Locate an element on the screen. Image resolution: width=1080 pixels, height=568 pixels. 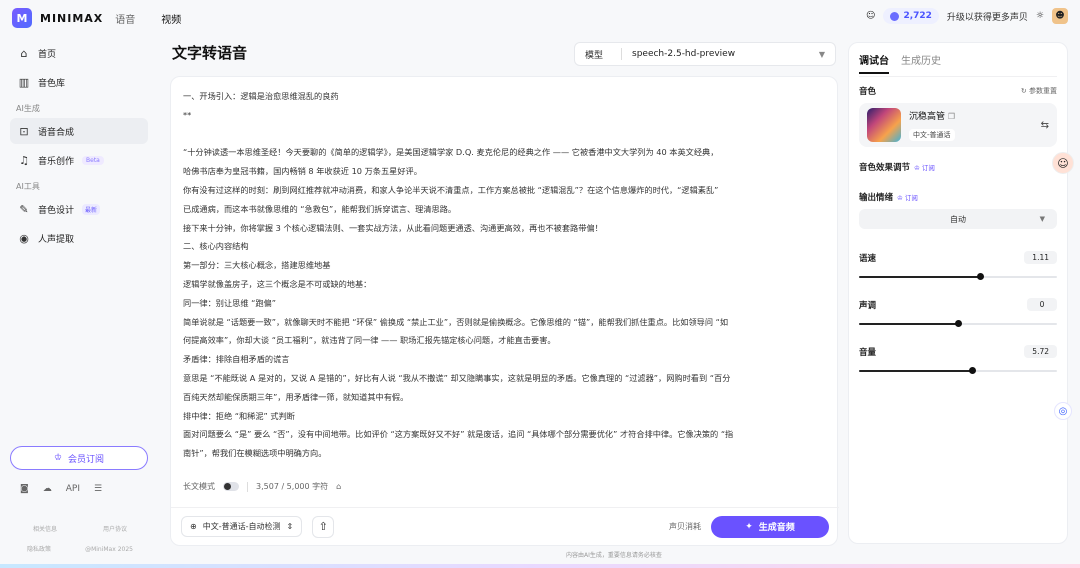
sidebar-item-tts: ⊡ 语音合成 is located at coordinates (79, 131).